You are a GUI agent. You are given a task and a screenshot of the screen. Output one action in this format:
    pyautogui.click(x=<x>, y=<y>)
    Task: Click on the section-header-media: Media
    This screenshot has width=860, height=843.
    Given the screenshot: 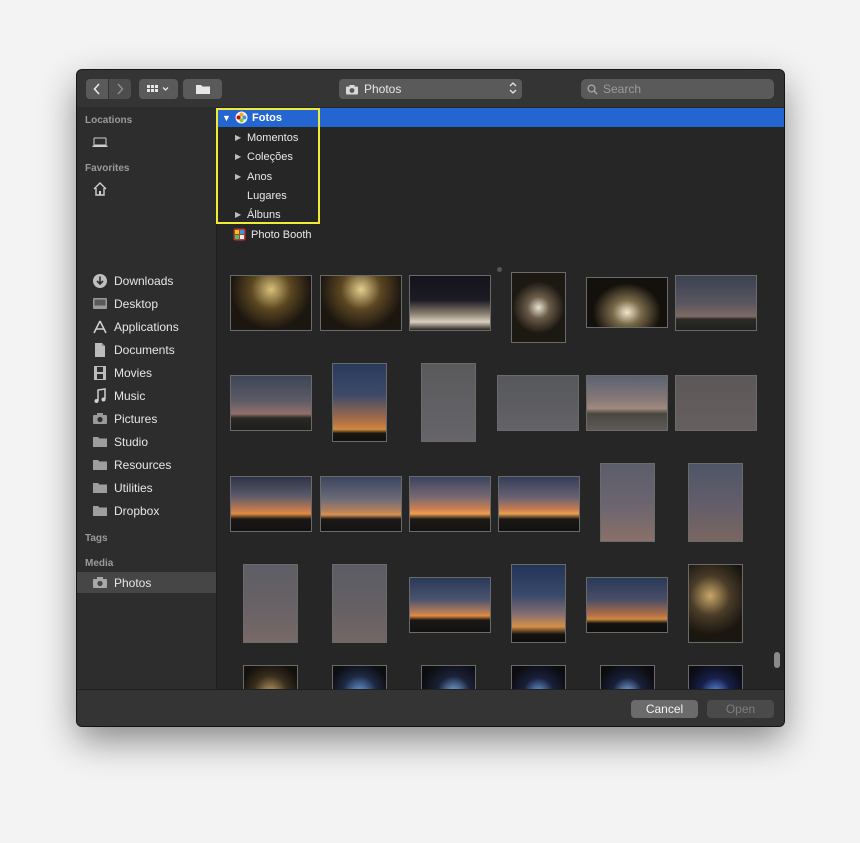 What is the action you would take?
    pyautogui.click(x=99, y=563)
    